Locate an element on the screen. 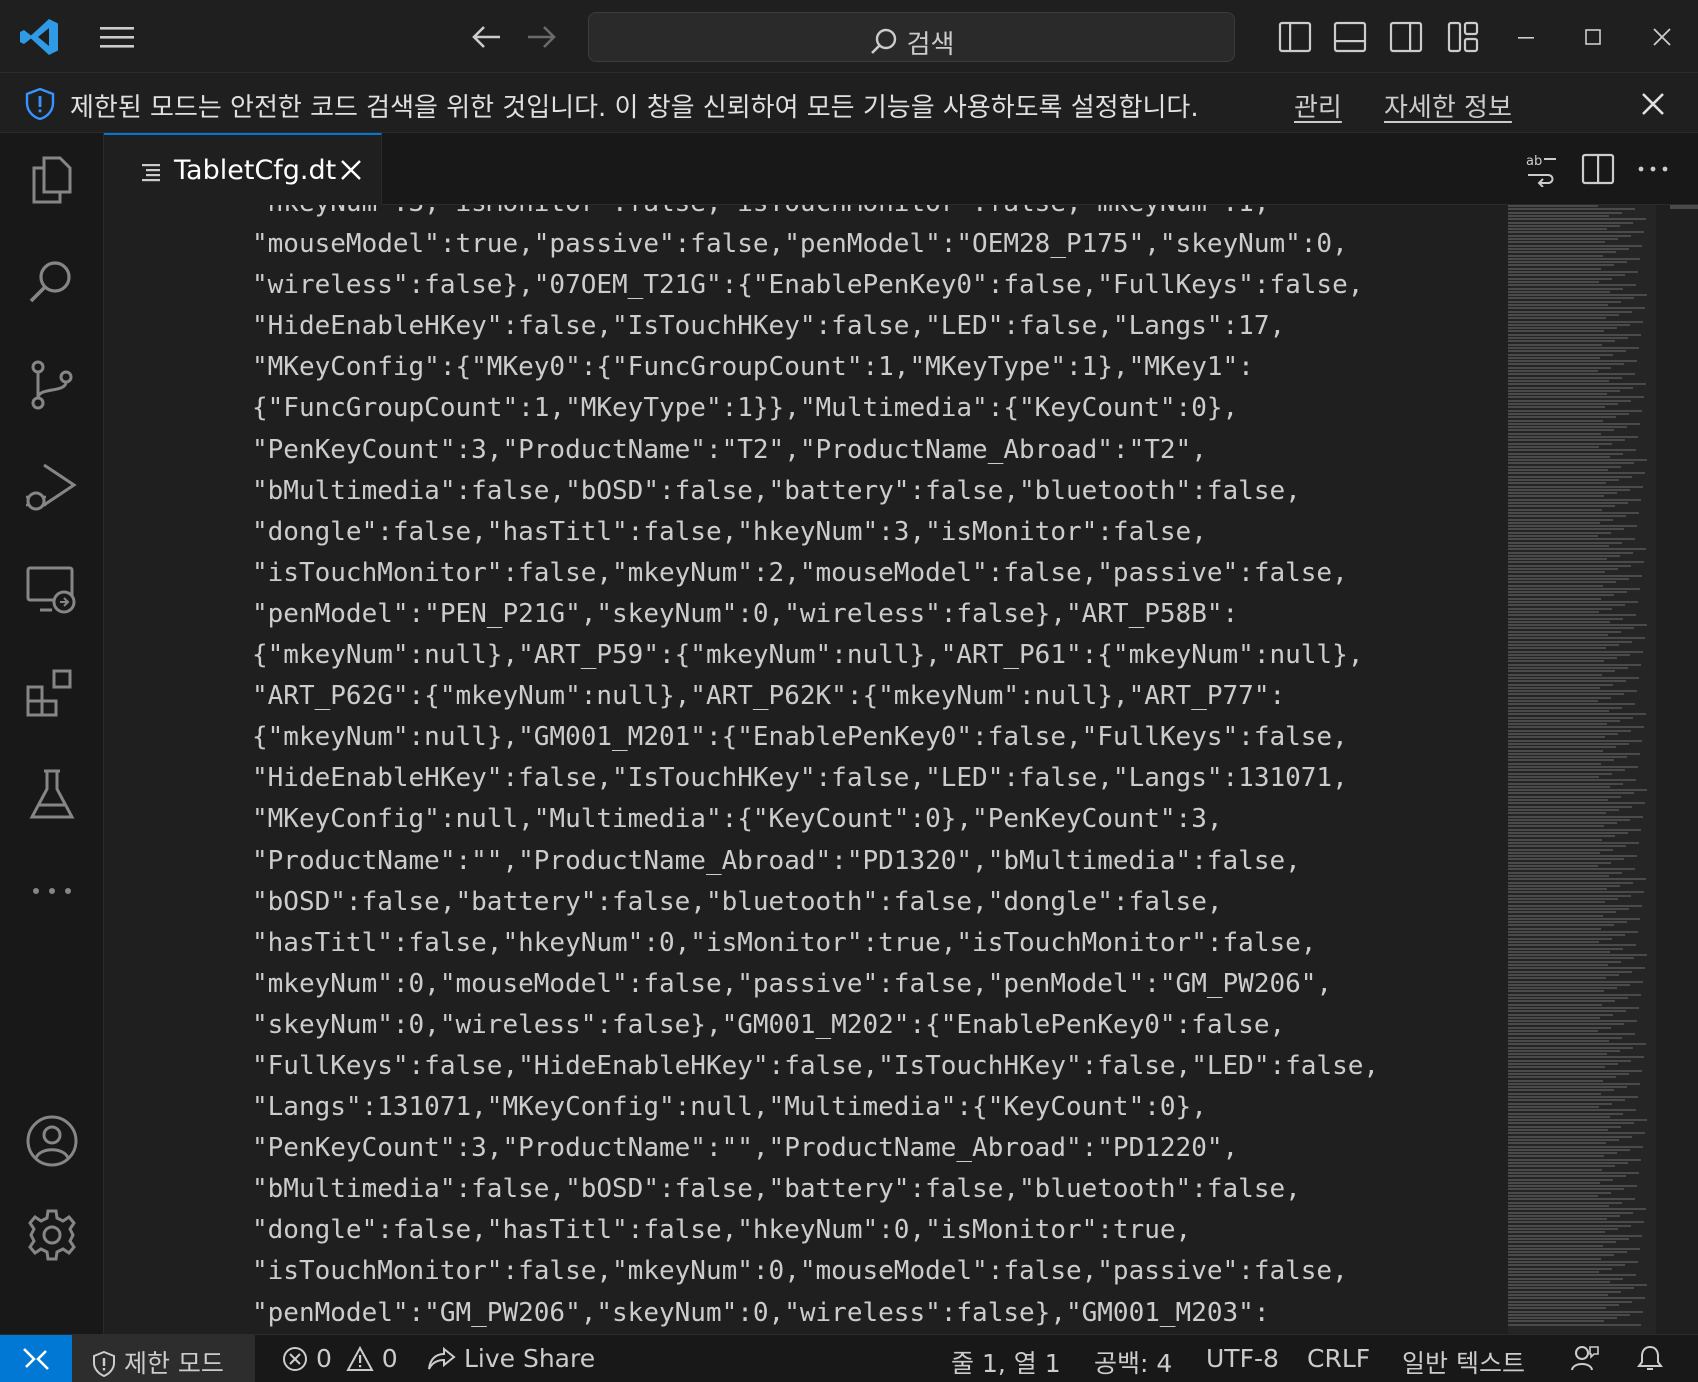 The height and width of the screenshot is (1382, 1698). arrow-right-icon is located at coordinates (541, 37).